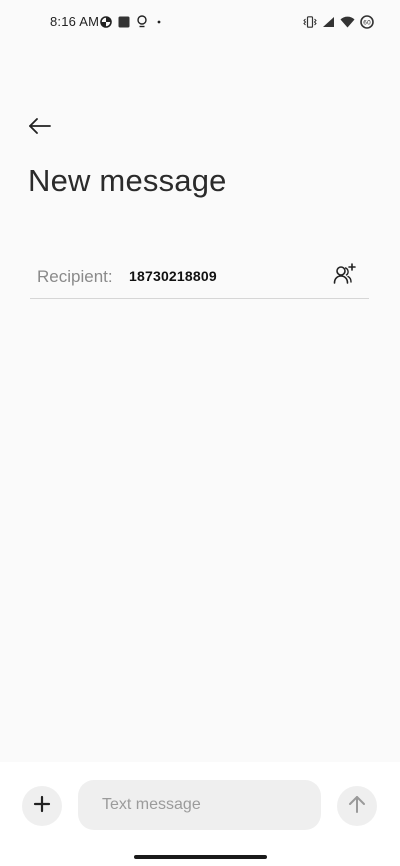 Image resolution: width=400 pixels, height=866 pixels. What do you see at coordinates (159, 22) in the screenshot?
I see `dot-icon` at bounding box center [159, 22].